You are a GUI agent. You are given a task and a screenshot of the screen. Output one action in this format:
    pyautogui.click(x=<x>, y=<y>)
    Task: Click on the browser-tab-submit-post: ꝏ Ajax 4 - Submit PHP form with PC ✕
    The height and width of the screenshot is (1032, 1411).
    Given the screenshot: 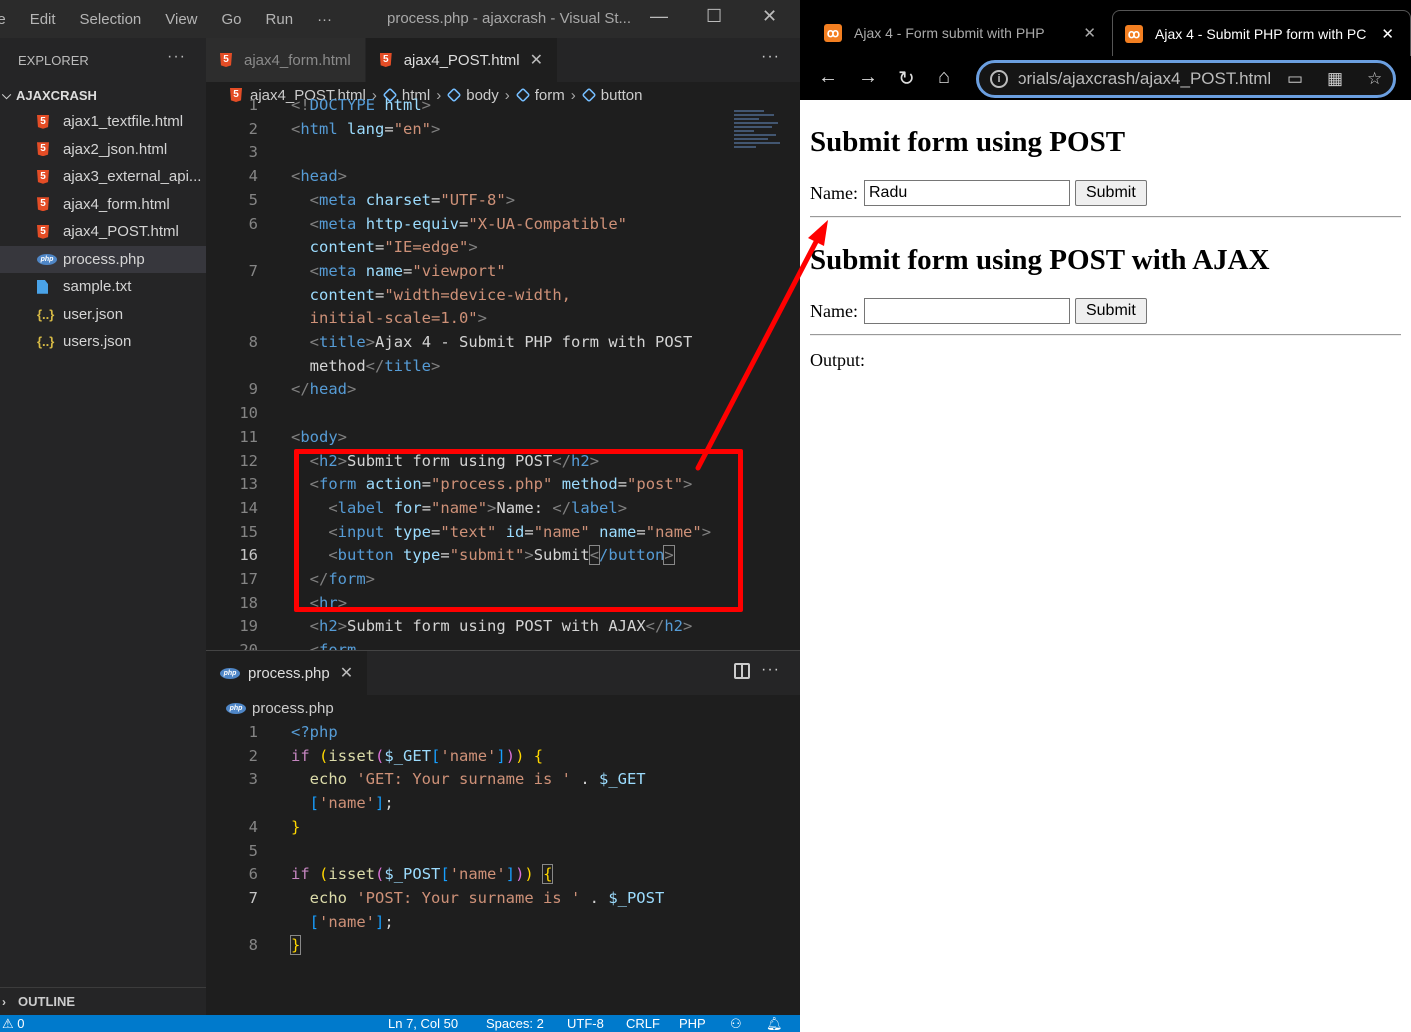 What is the action you would take?
    pyautogui.click(x=1261, y=33)
    